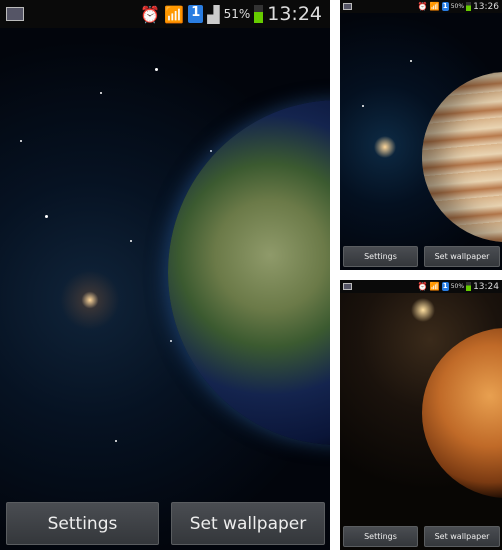 This screenshot has width=502, height=550. What do you see at coordinates (237, 14) in the screenshot?
I see `battery-percent: 51%` at bounding box center [237, 14].